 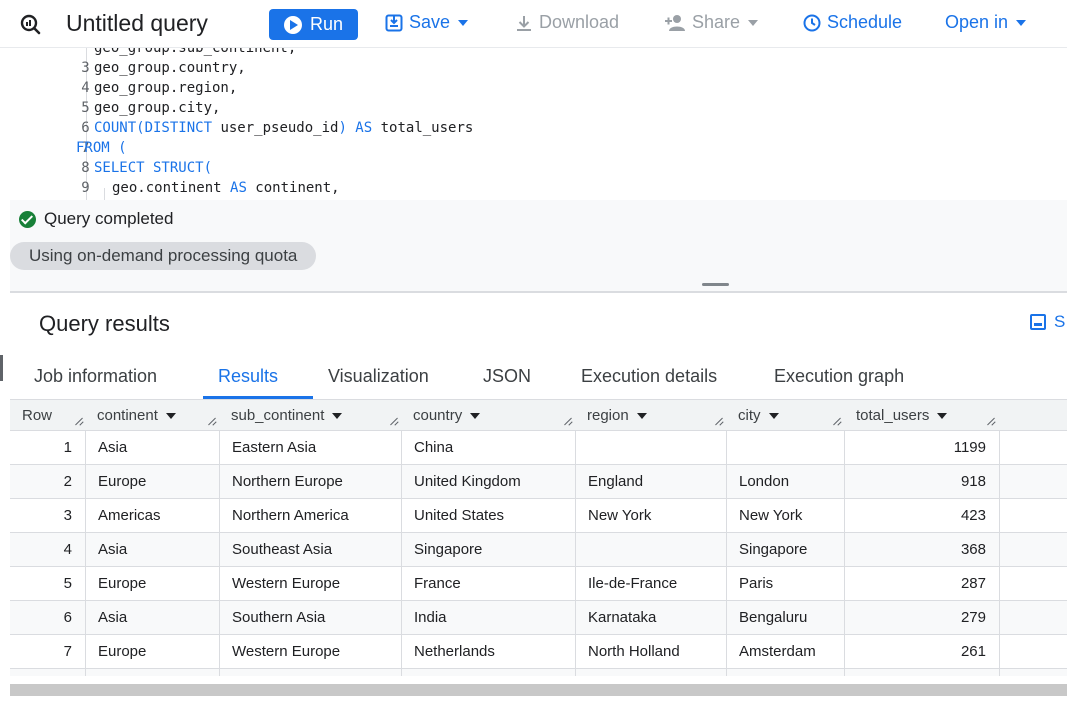 What do you see at coordinates (715, 284) in the screenshot?
I see `drag-handle` at bounding box center [715, 284].